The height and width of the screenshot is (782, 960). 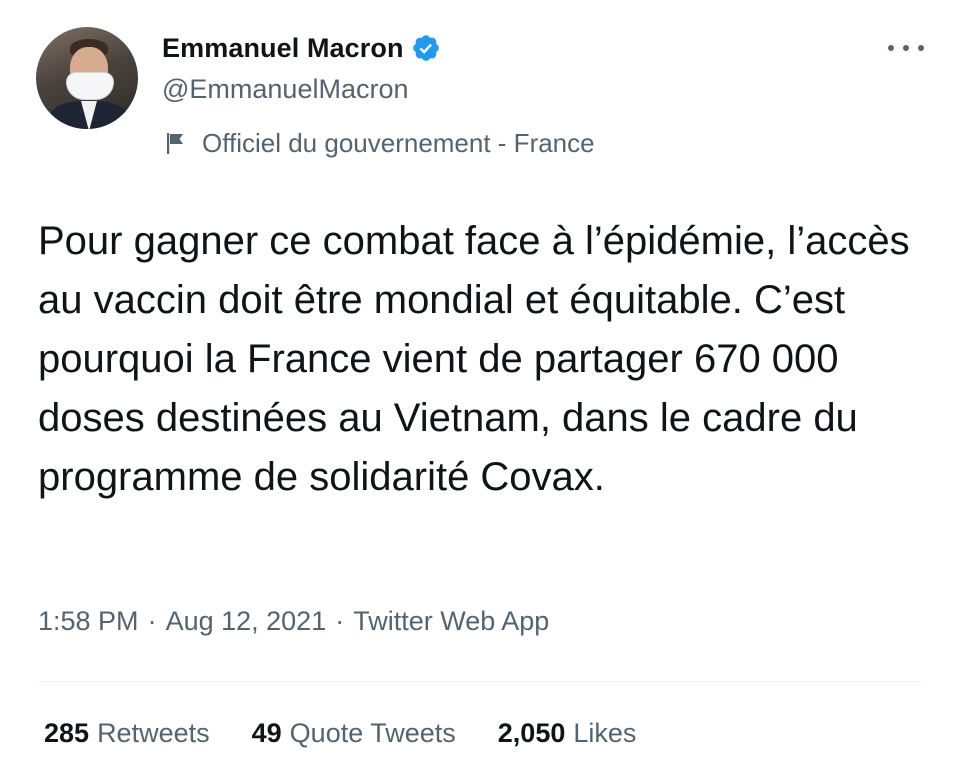 I want to click on name-row: Emmanuel Macron, so click(x=301, y=48).